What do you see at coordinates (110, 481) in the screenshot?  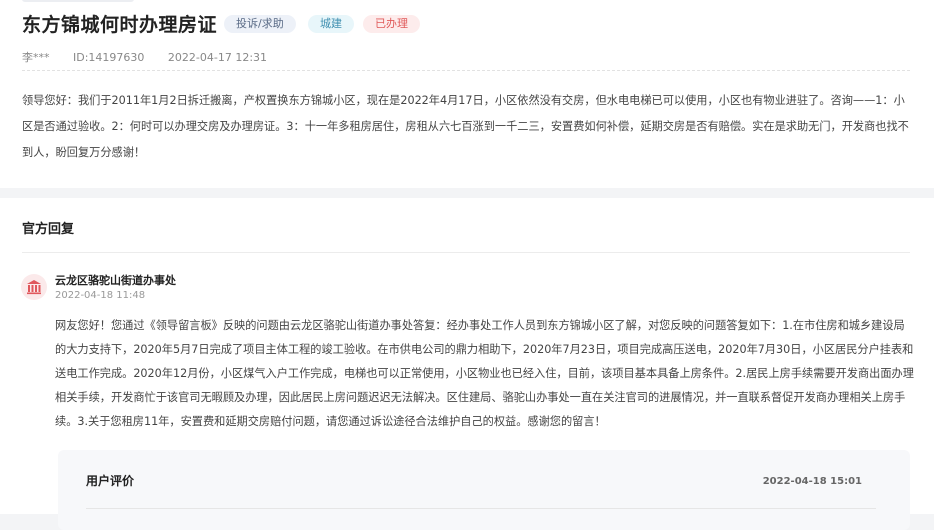 I see `evaluation-title: 用户评价` at bounding box center [110, 481].